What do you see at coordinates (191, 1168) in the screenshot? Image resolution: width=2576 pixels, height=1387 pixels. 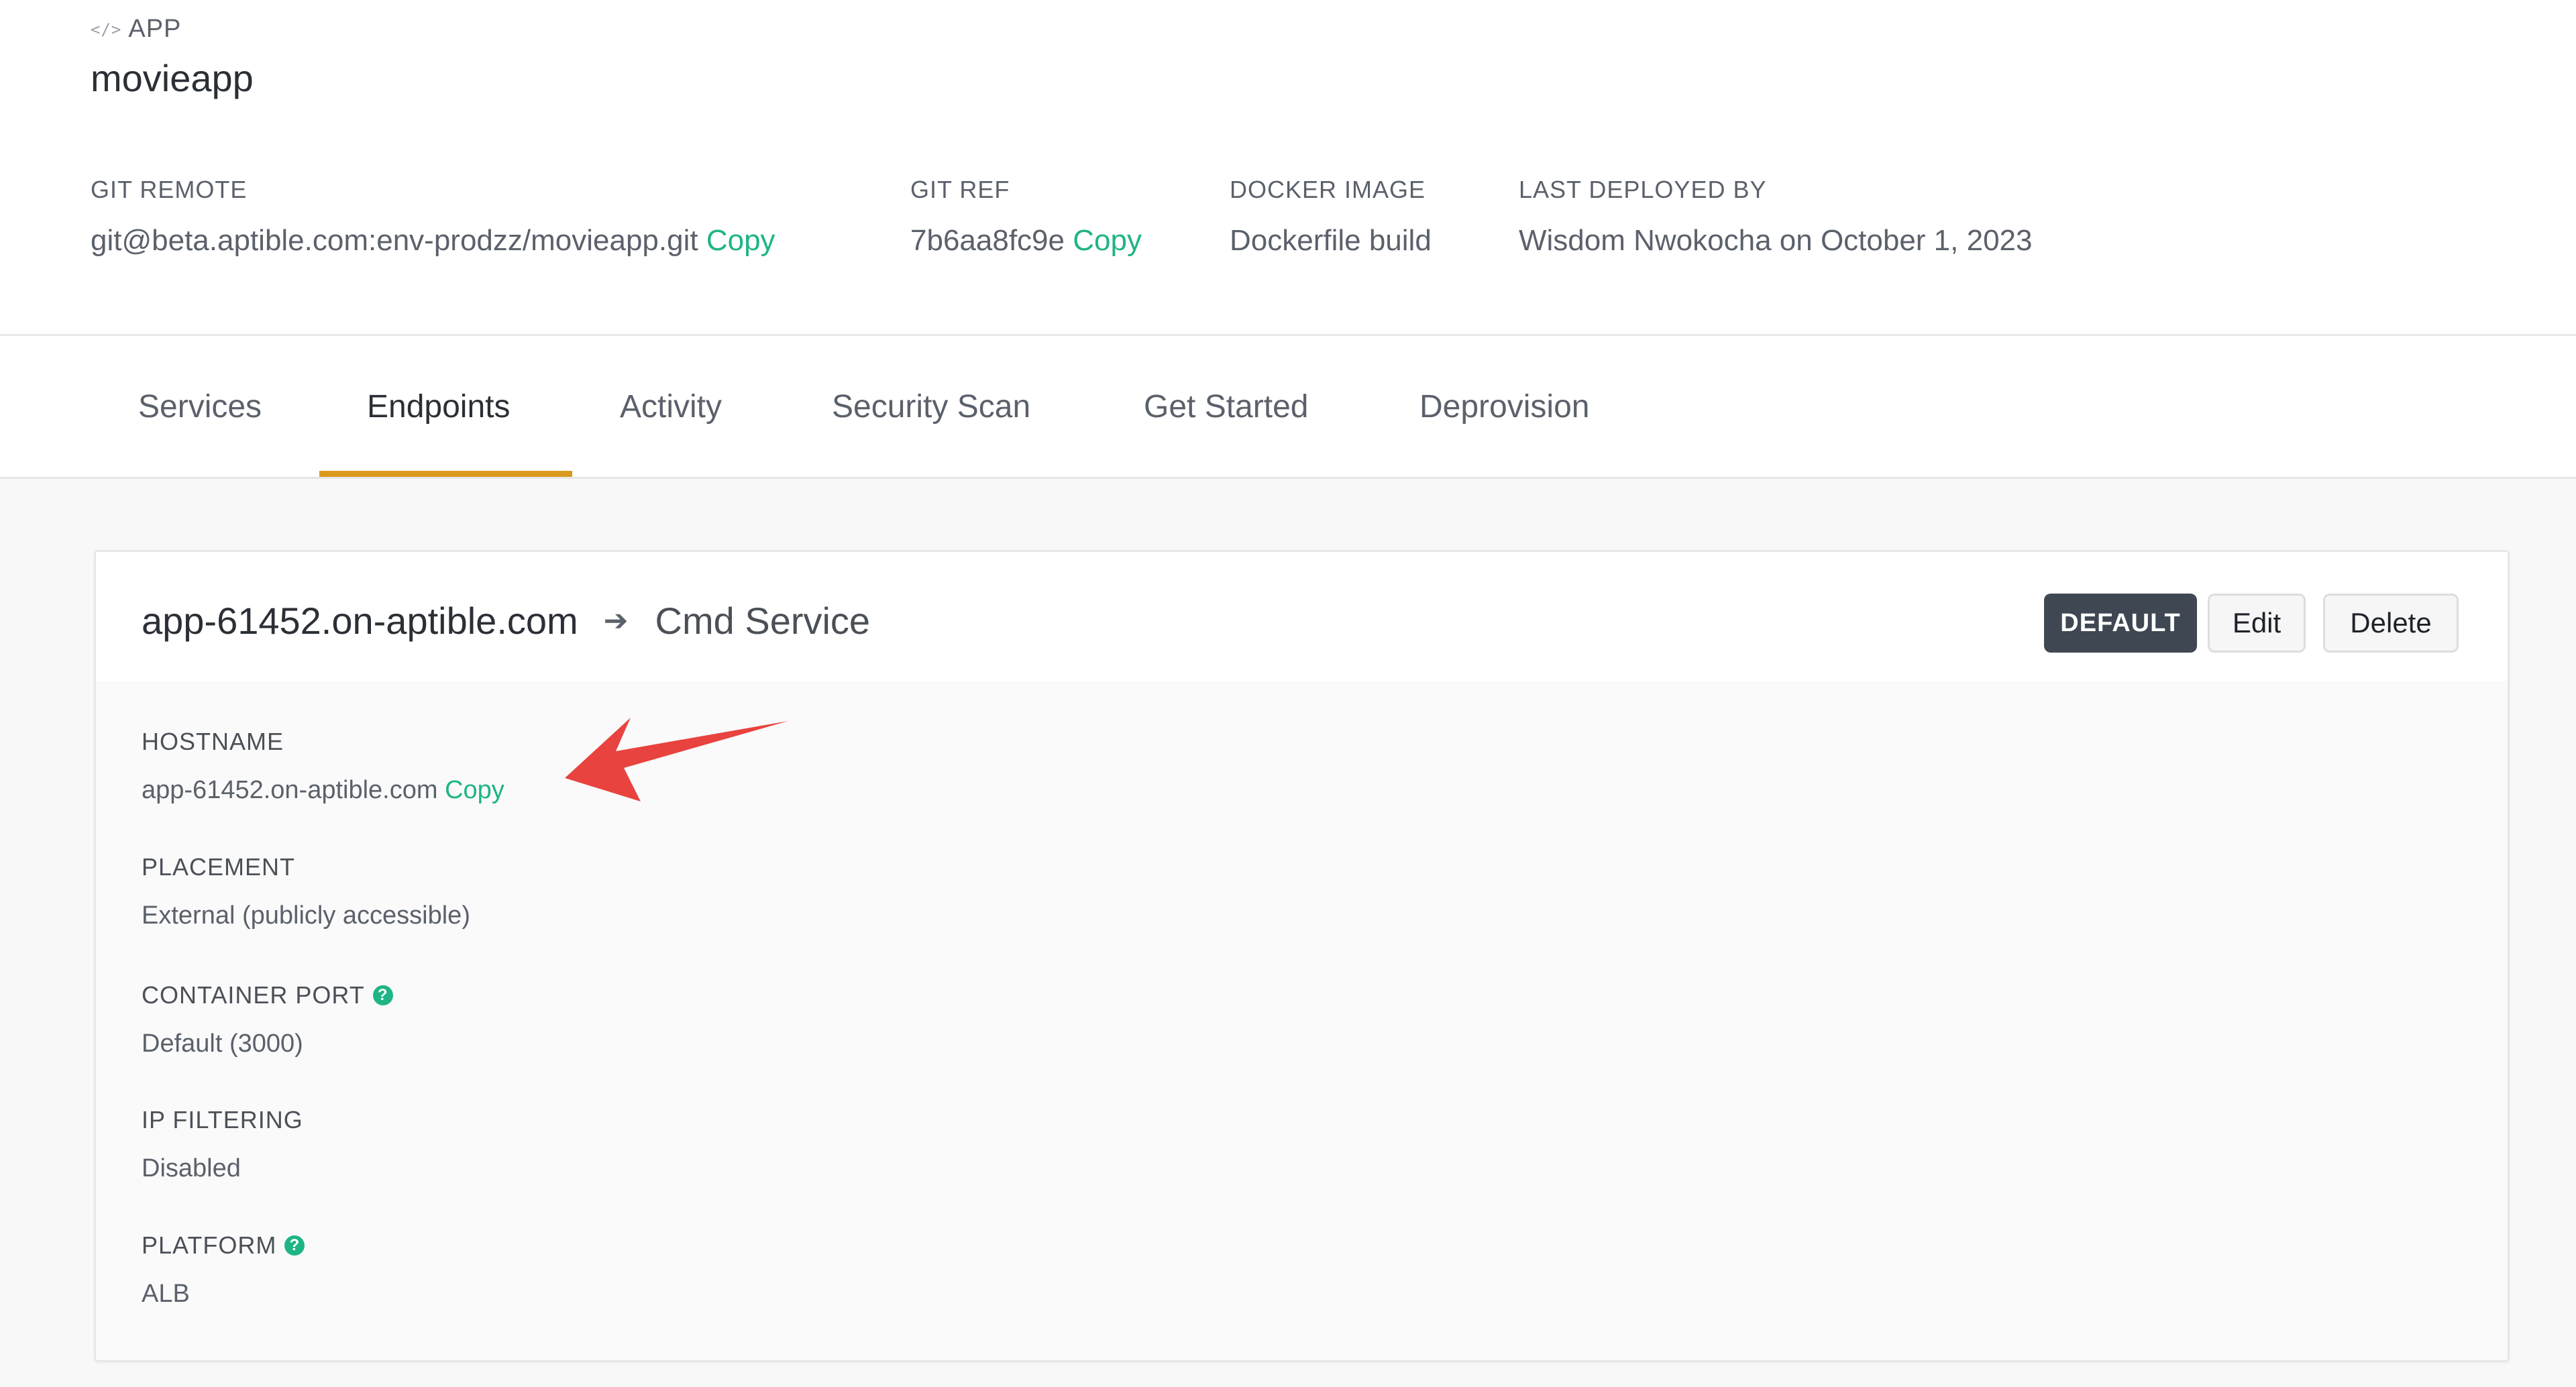 I see `ip-filtering-value: Disabled` at bounding box center [191, 1168].